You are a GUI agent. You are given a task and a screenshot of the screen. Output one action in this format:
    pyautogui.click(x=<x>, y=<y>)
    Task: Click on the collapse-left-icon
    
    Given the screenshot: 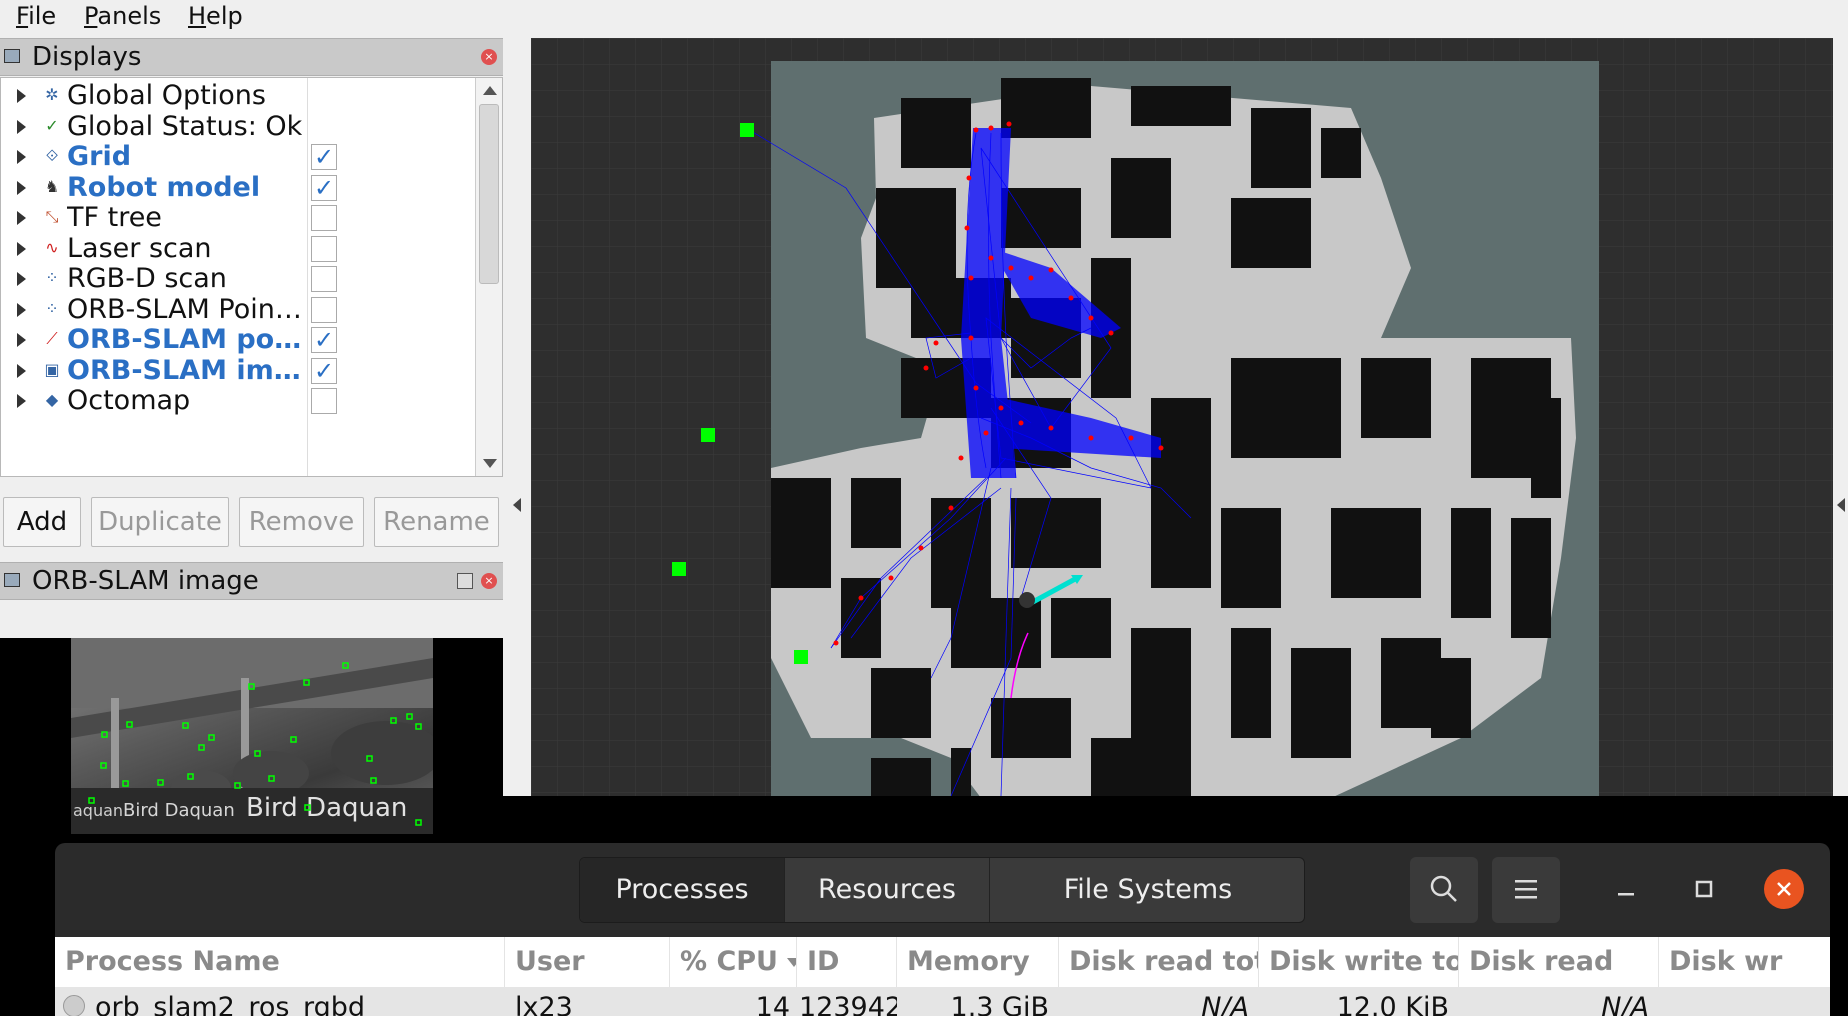 What is the action you would take?
    pyautogui.click(x=517, y=505)
    